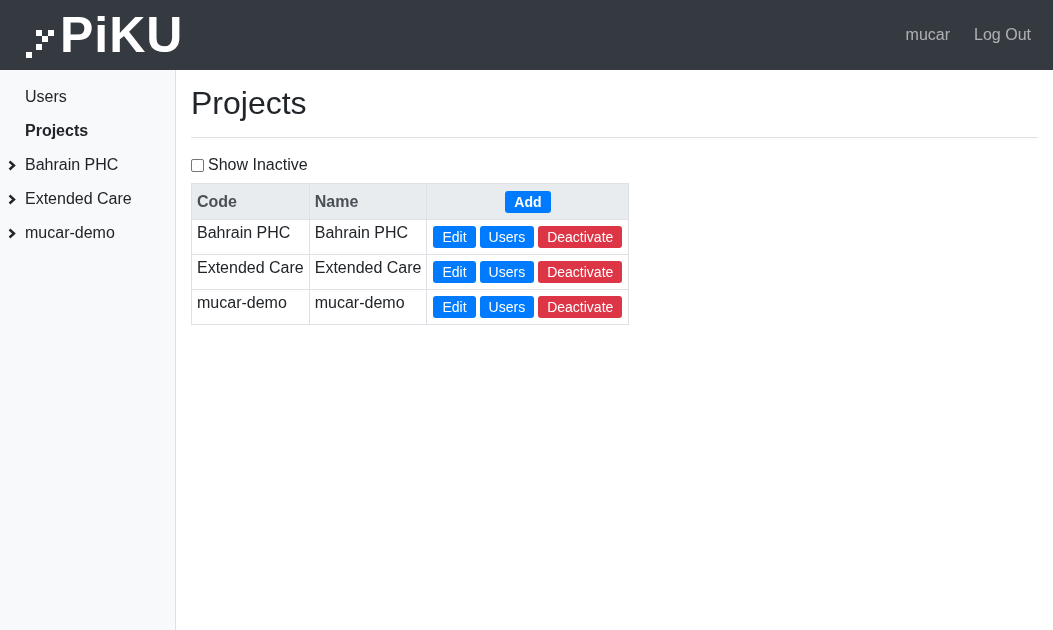 Image resolution: width=1053 pixels, height=630 pixels. Describe the element at coordinates (197, 165) in the screenshot. I see `checkbox-icon` at that location.